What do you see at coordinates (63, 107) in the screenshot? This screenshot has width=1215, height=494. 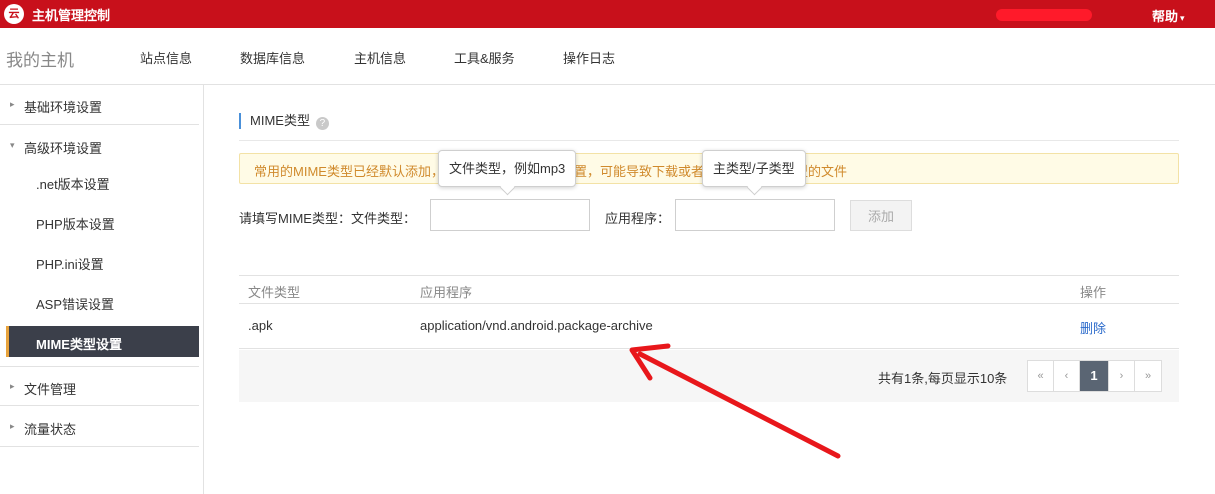 I see `sidebar-group-label: 基础环境设置` at bounding box center [63, 107].